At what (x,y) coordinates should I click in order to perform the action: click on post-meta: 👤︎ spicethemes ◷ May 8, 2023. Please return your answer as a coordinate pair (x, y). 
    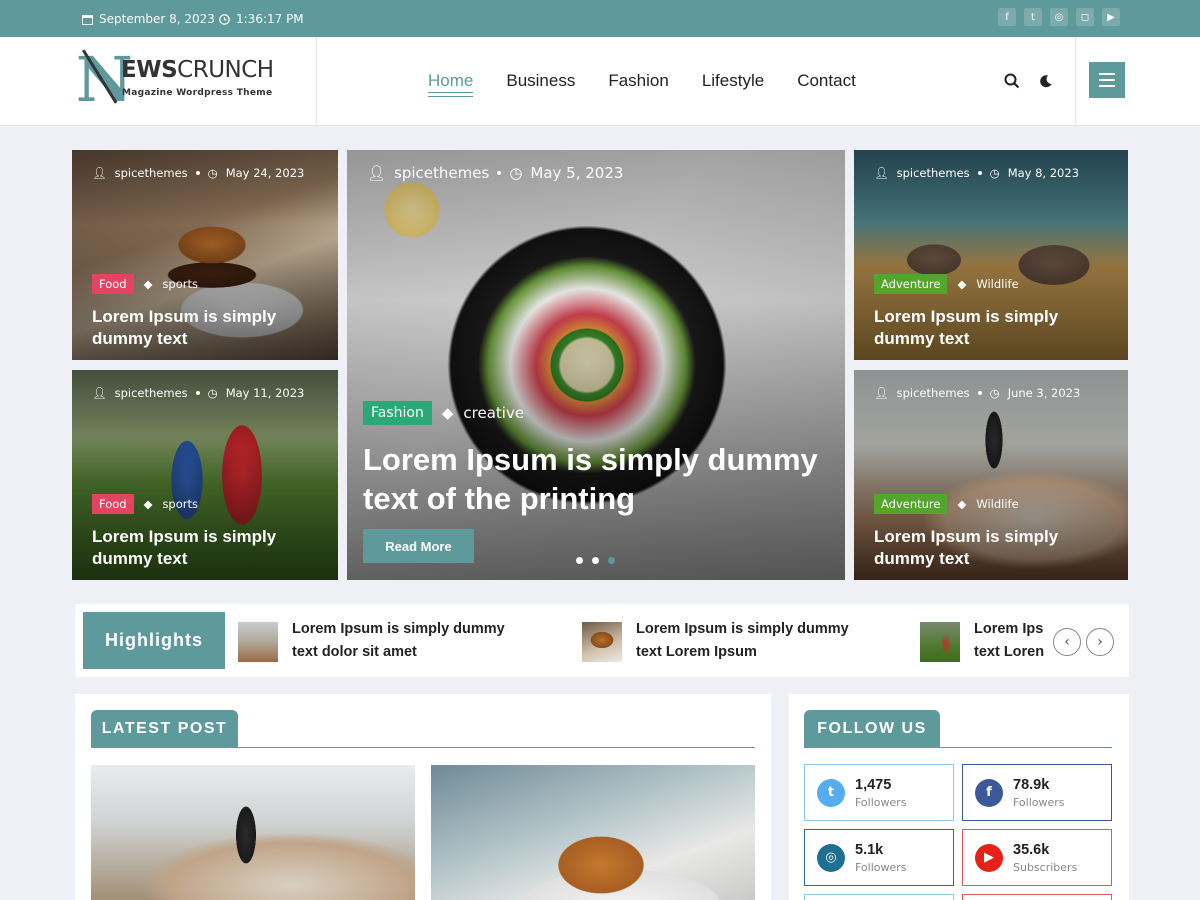
    Looking at the image, I should click on (976, 173).